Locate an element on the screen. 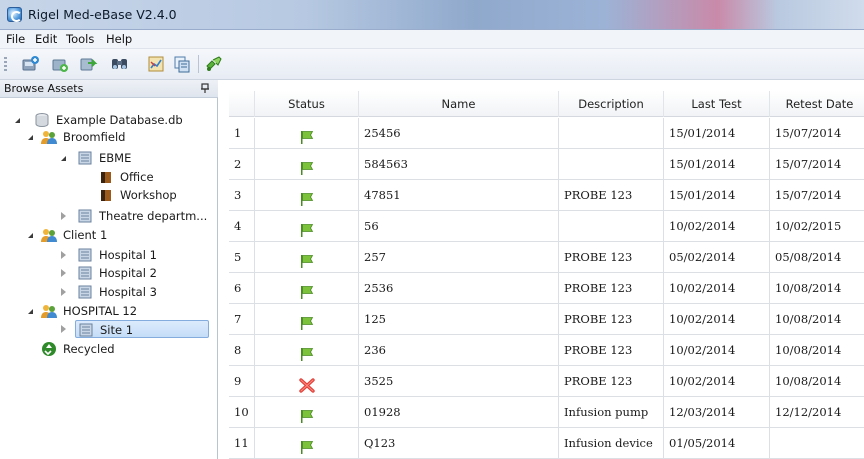 The image size is (864, 459). cell-last-test: 15/01/2014 is located at coordinates (717, 133).